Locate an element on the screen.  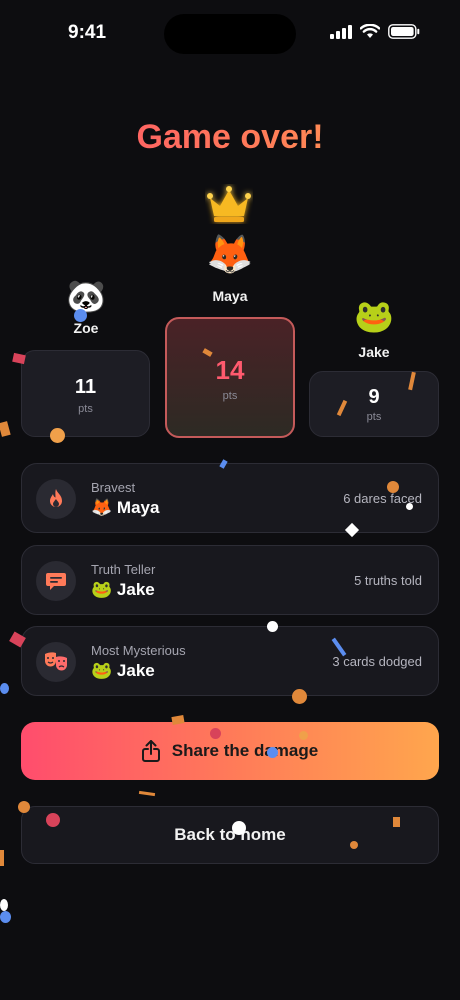
panda-avatar: 🐼 is located at coordinates (86, 296).